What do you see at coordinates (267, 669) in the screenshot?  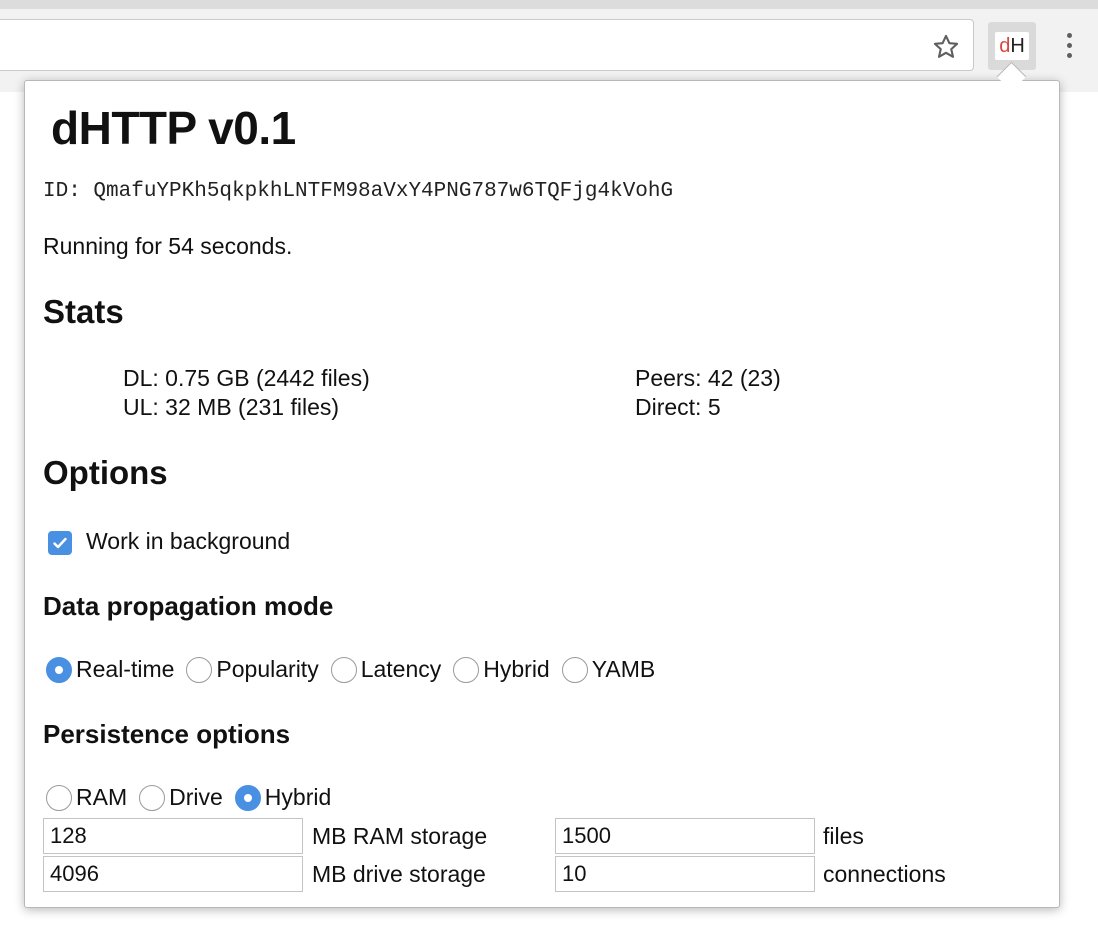 I see `radio-label: Popularity` at bounding box center [267, 669].